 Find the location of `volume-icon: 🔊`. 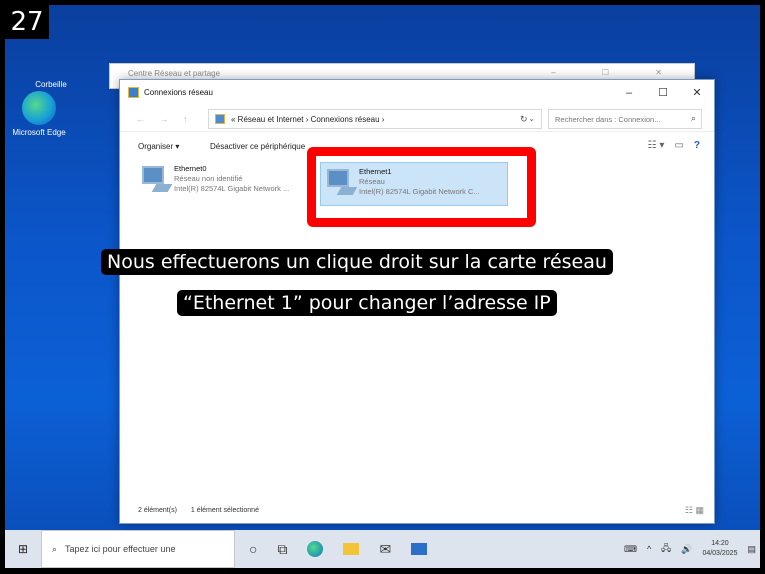

volume-icon: 🔊 is located at coordinates (686, 549).